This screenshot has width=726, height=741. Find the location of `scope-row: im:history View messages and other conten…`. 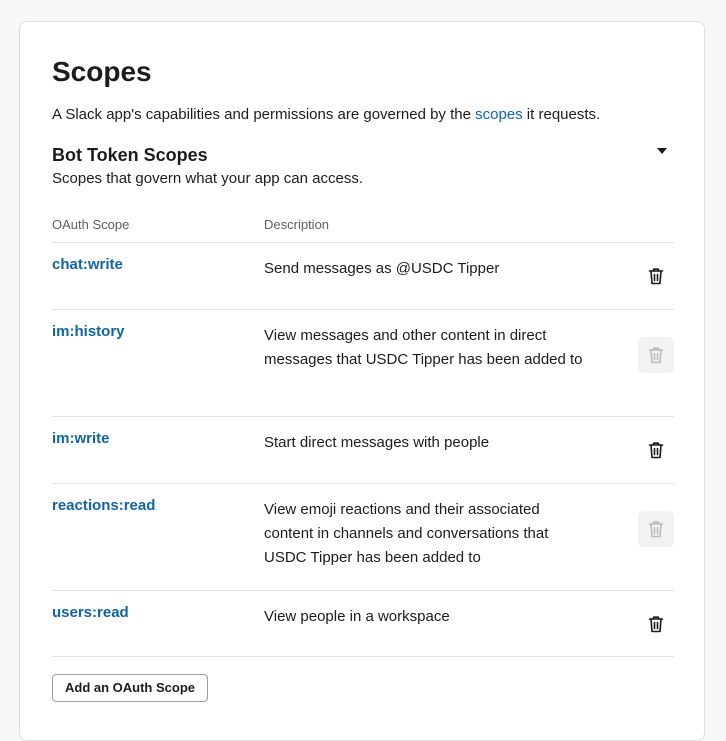

scope-row: im:history View messages and other conten… is located at coordinates (363, 362).